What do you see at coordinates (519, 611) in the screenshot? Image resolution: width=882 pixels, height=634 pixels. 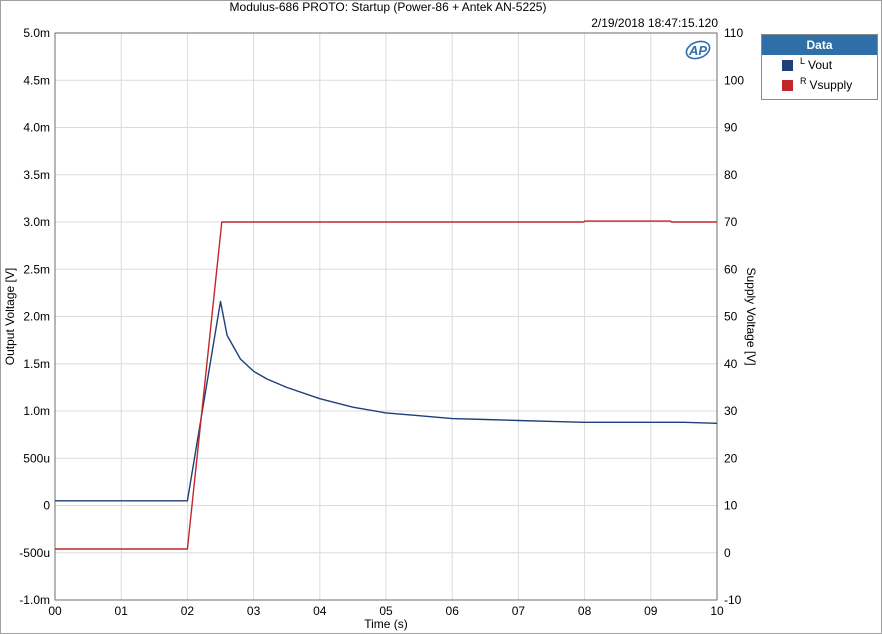 I see `x-tick-label: 07` at bounding box center [519, 611].